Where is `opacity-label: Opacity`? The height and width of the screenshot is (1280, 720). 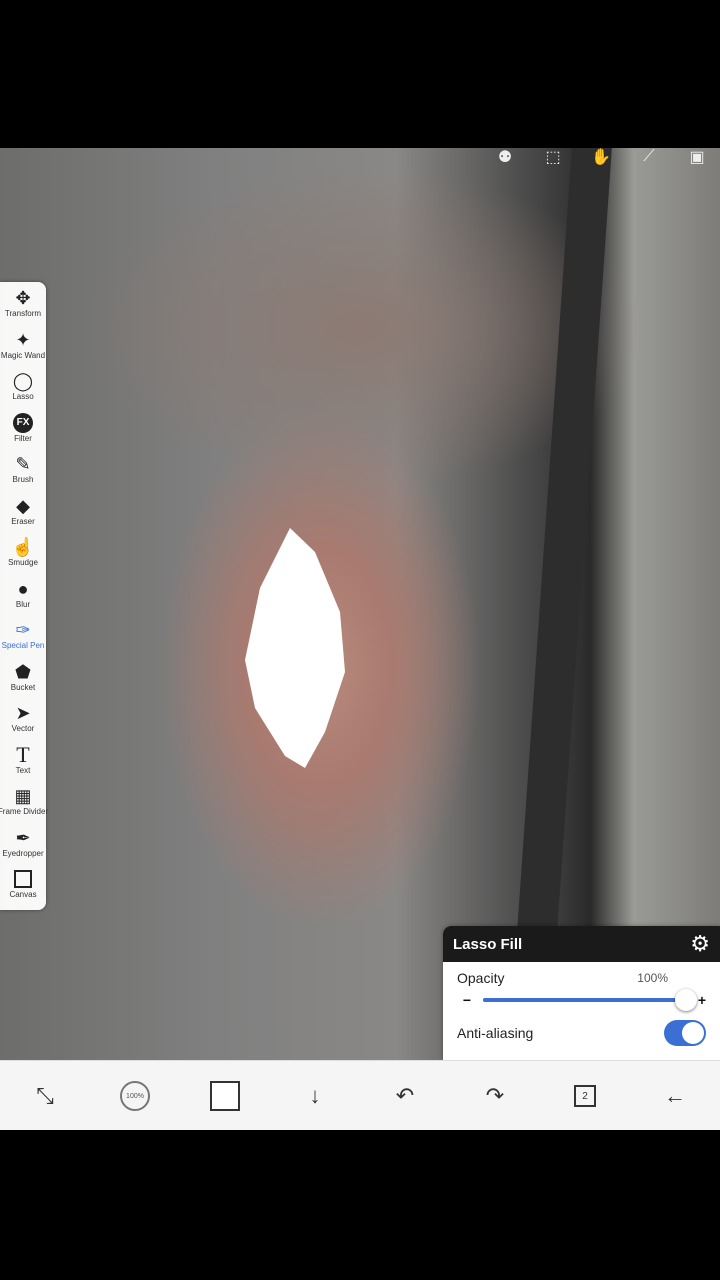 opacity-label: Opacity is located at coordinates (481, 978).